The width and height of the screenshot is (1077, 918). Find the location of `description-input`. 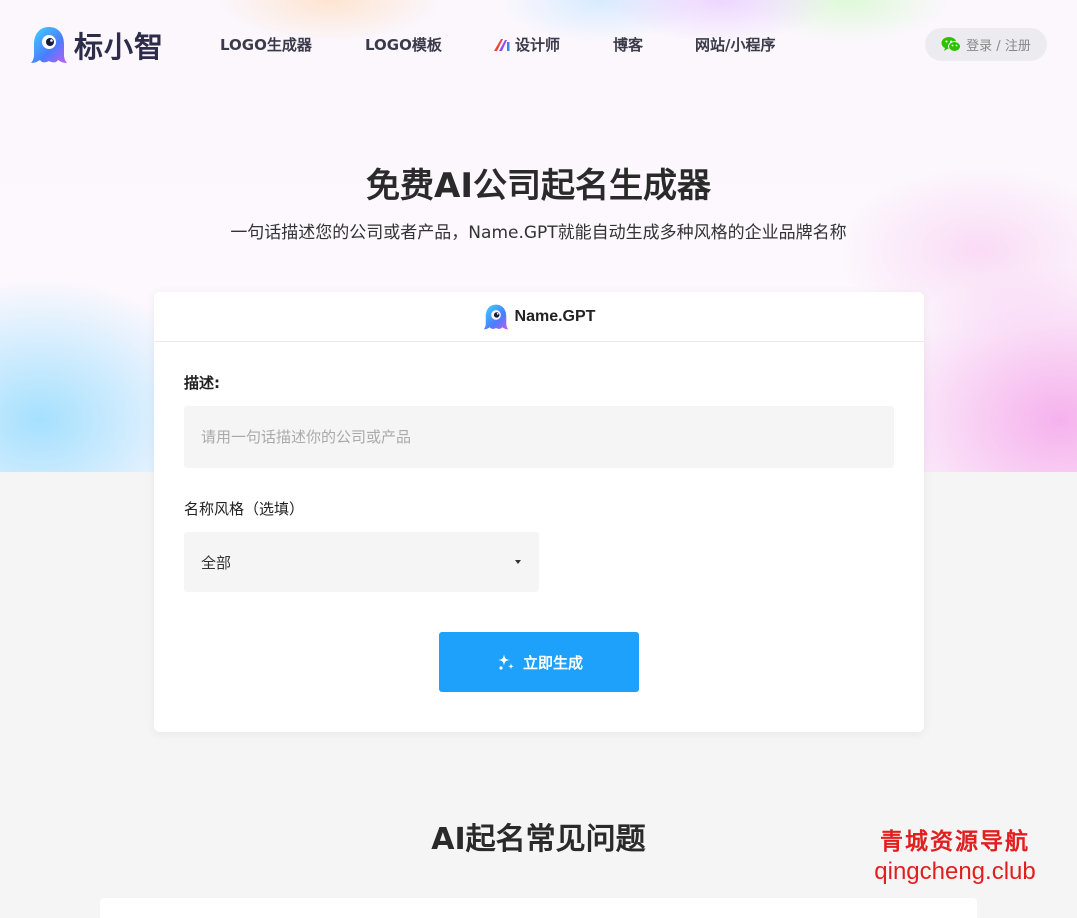

description-input is located at coordinates (539, 437).